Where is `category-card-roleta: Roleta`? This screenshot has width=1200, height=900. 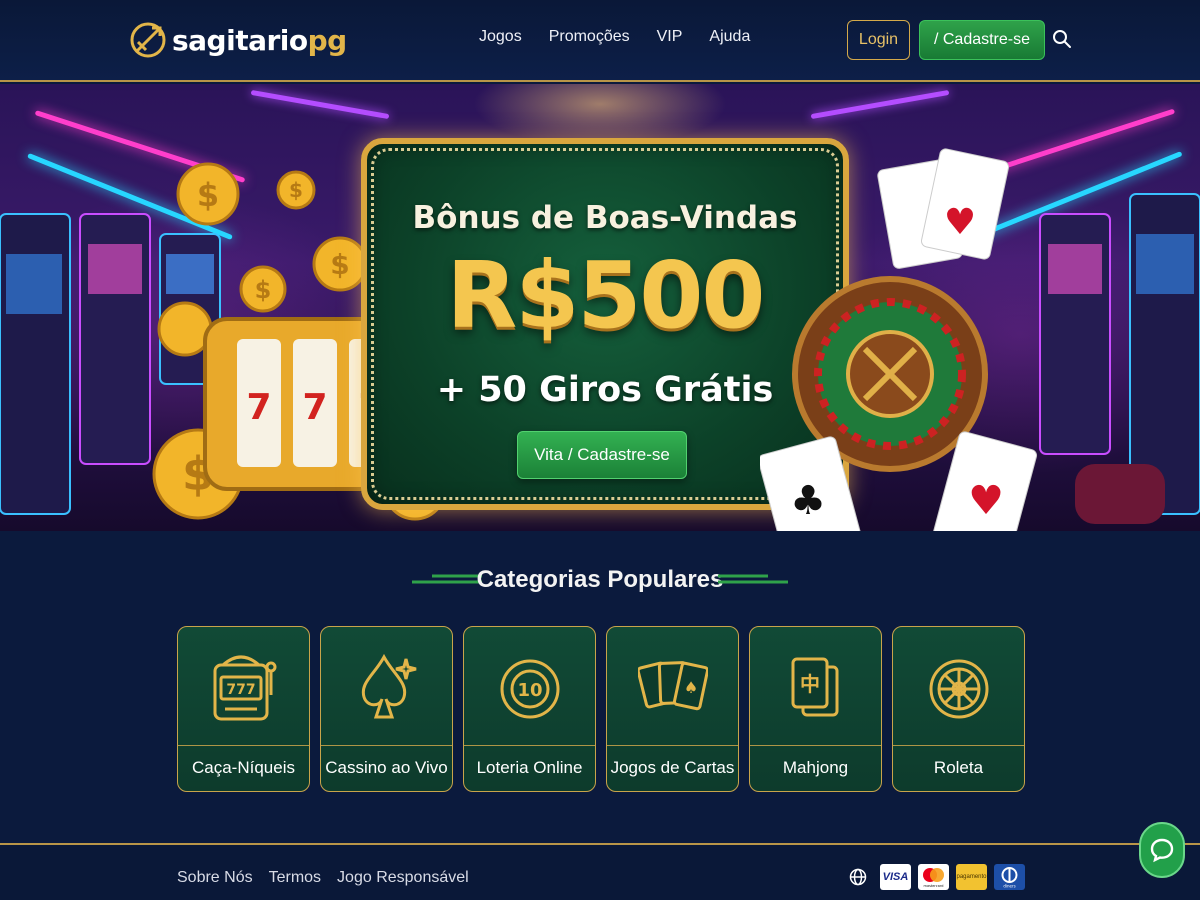
category-card-roleta: Roleta is located at coordinates (958, 709).